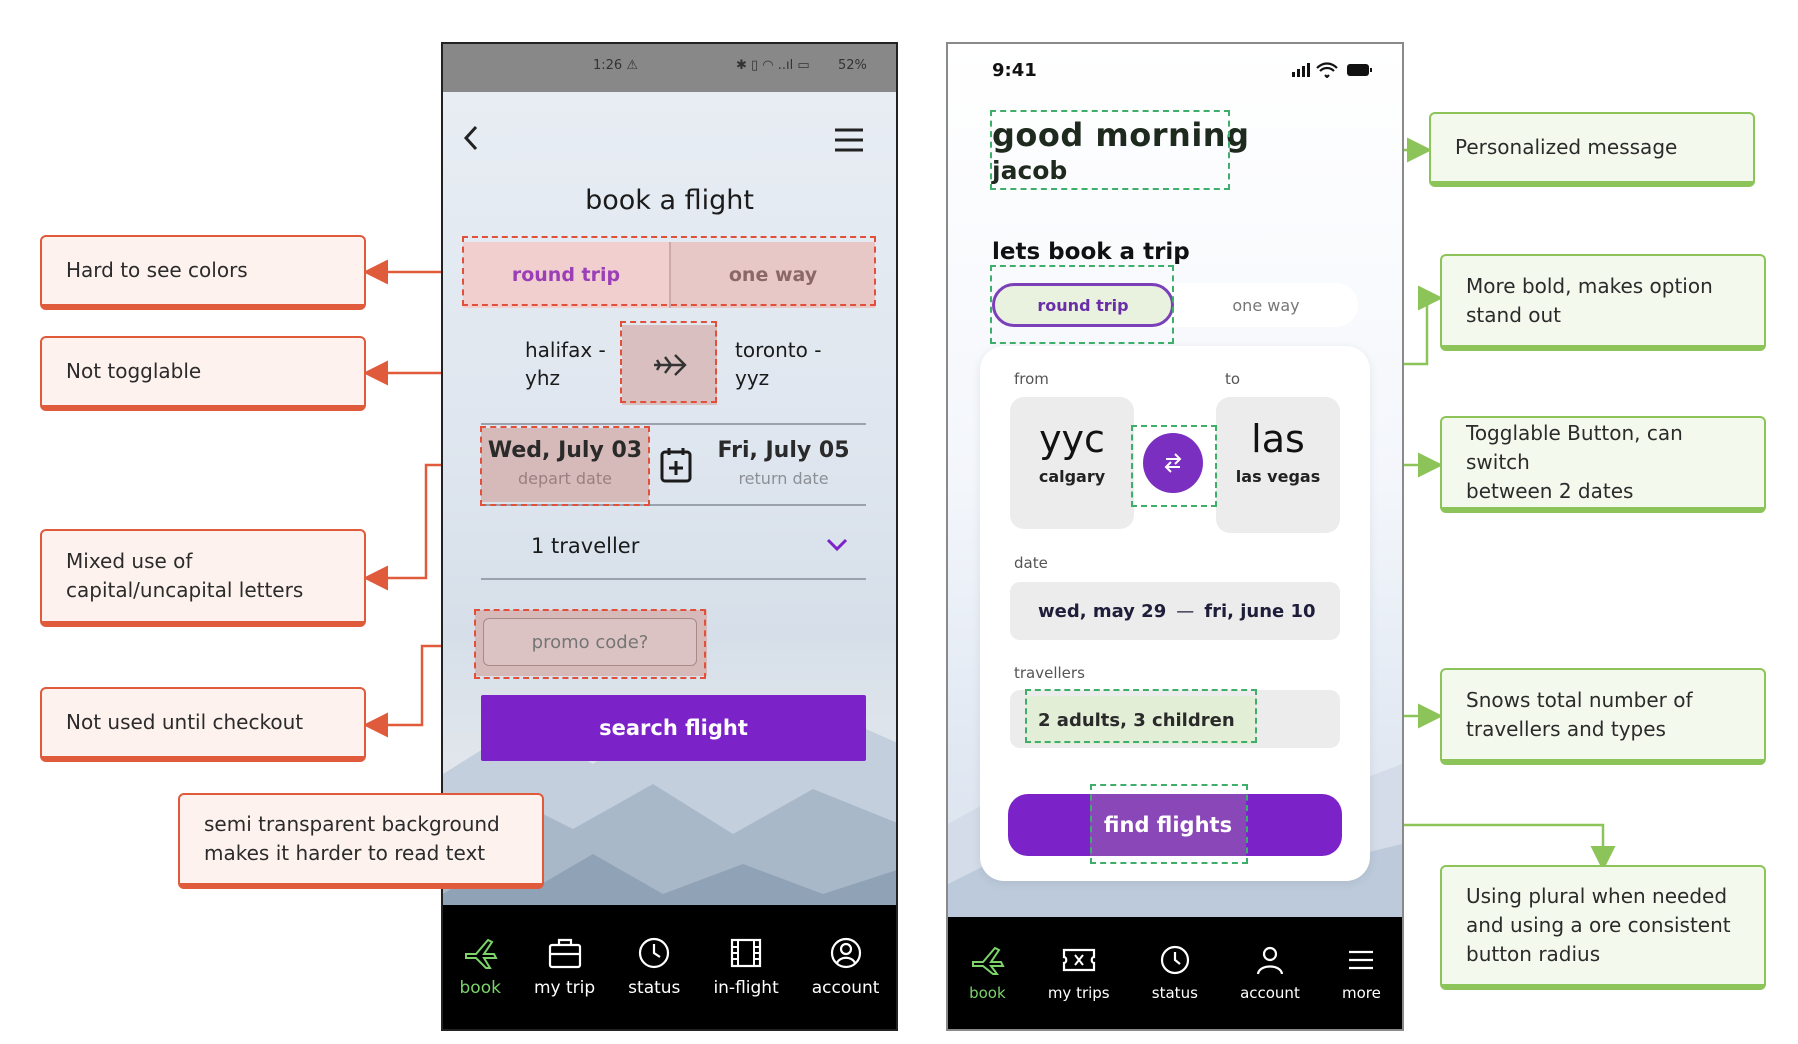 The height and width of the screenshot is (1044, 1798). Describe the element at coordinates (849, 140) in the screenshot. I see `hamburger-menu-icon` at that location.